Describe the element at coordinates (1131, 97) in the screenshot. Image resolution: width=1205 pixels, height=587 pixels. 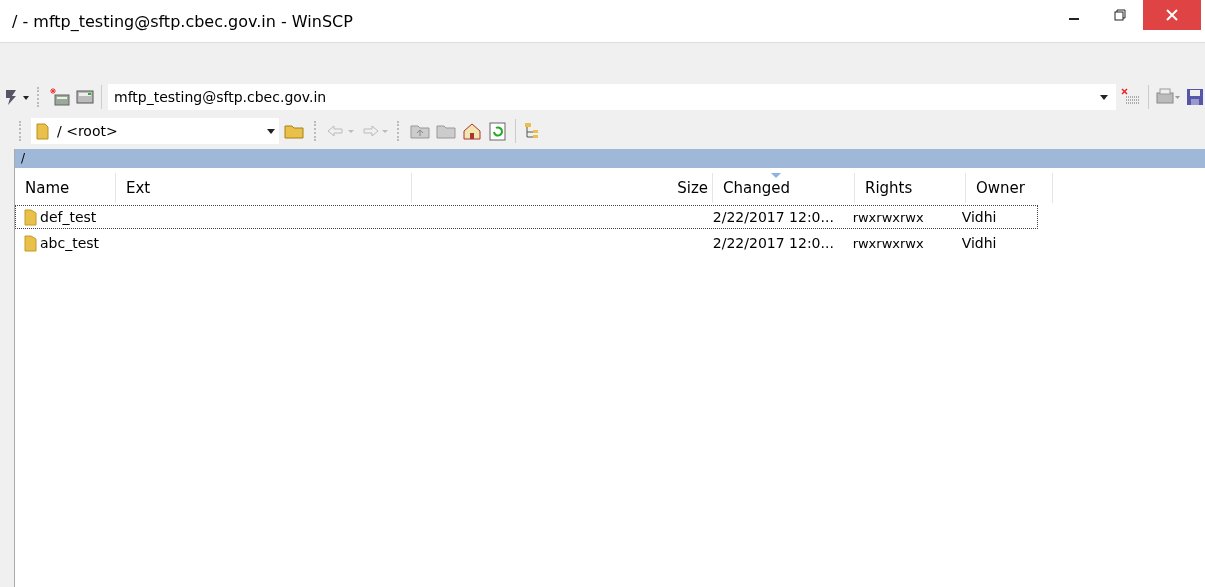
I see `disconnect-icon` at that location.